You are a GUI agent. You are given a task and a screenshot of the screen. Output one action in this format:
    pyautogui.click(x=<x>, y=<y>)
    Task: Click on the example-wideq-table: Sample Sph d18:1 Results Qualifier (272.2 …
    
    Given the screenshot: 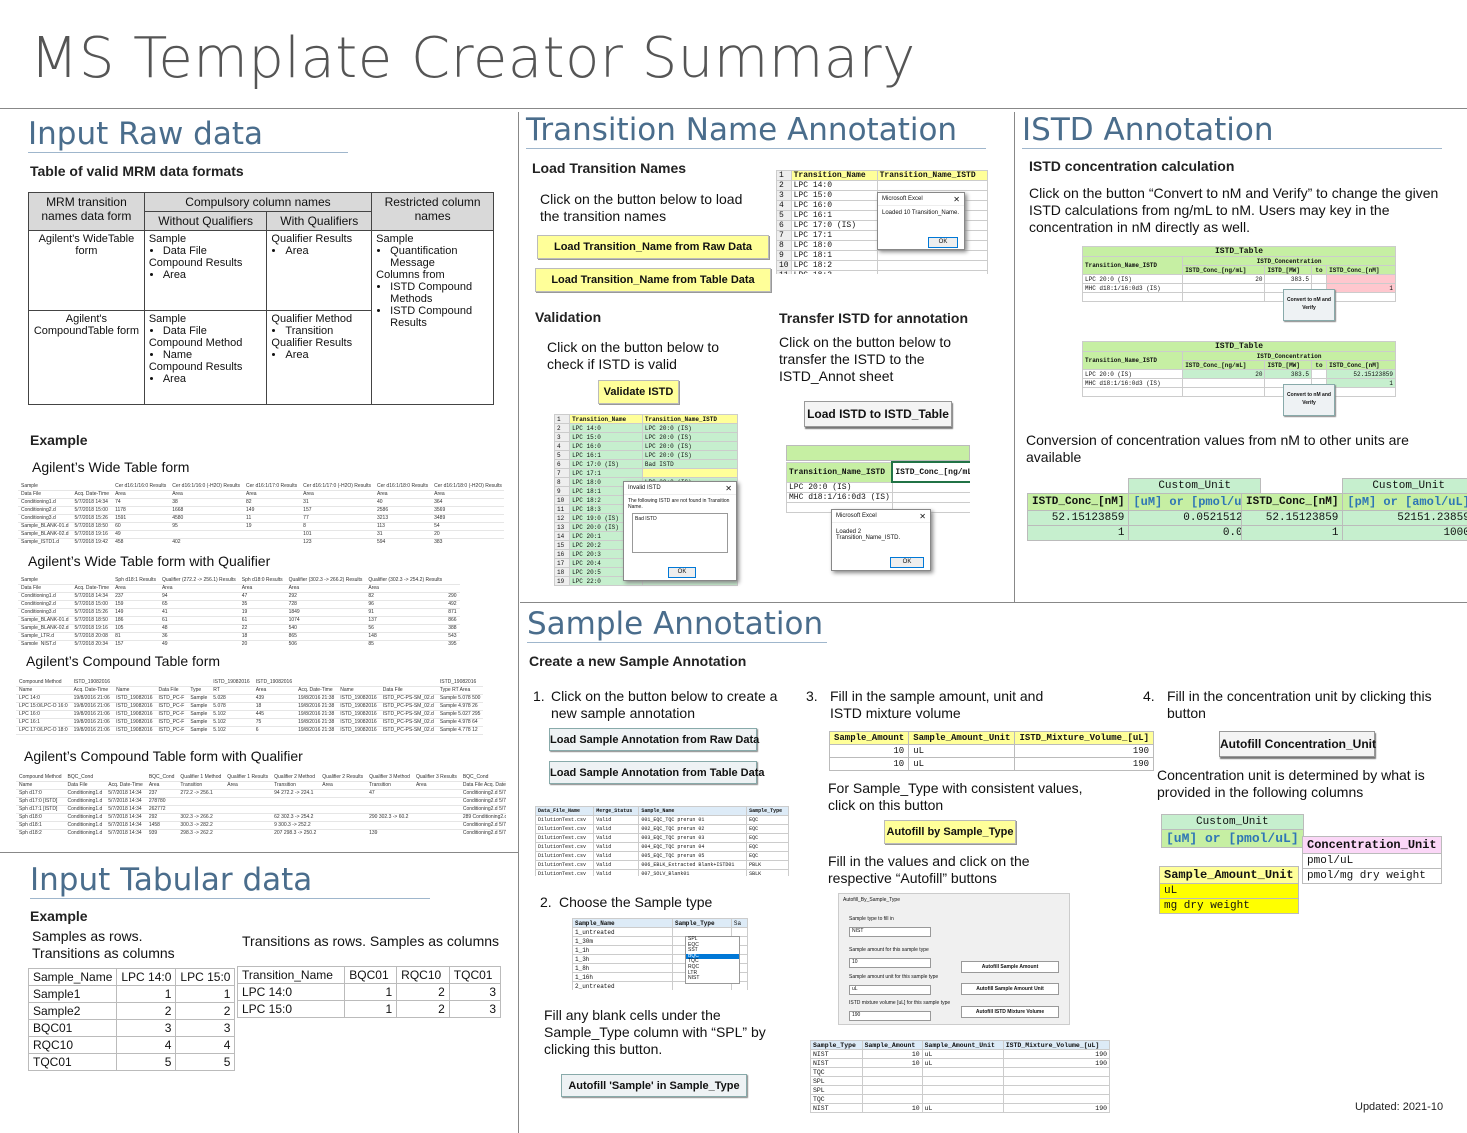 What is the action you would take?
    pyautogui.click(x=261, y=611)
    